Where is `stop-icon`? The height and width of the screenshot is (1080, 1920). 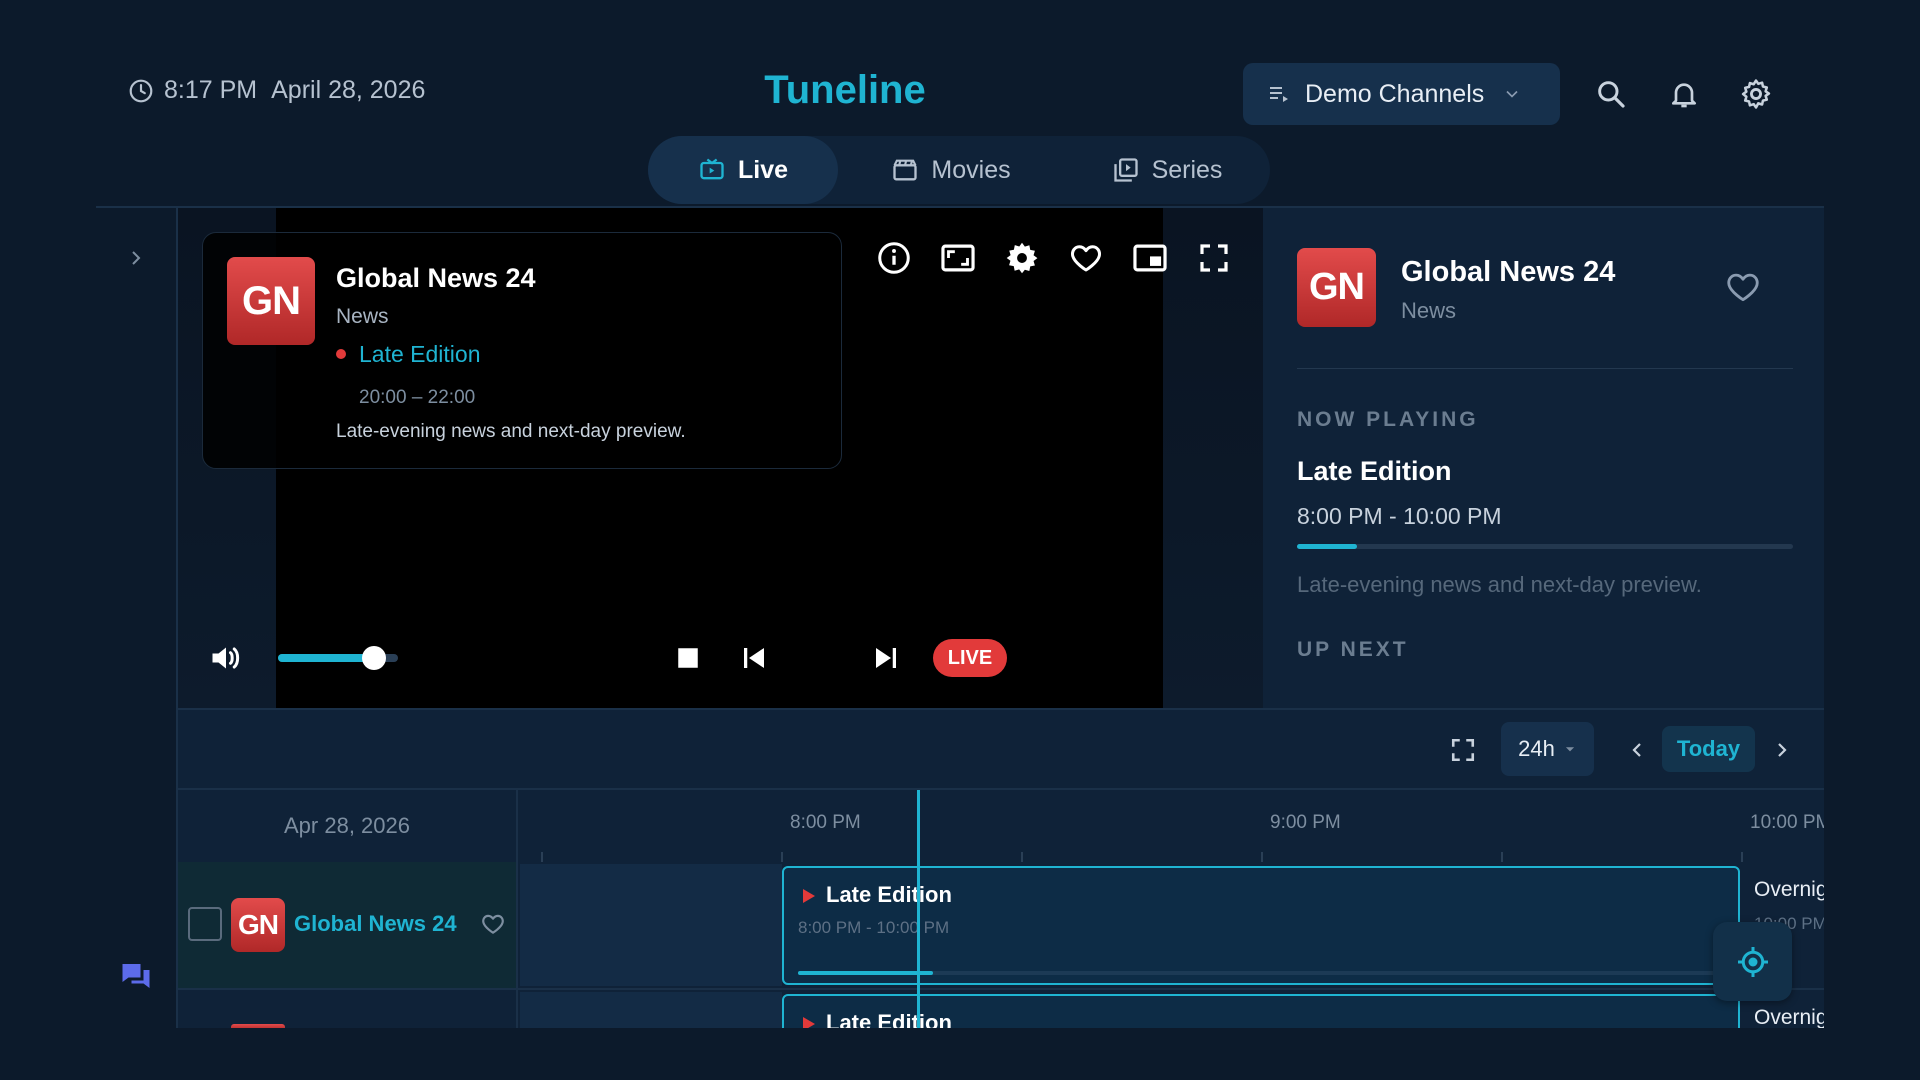 stop-icon is located at coordinates (688, 658).